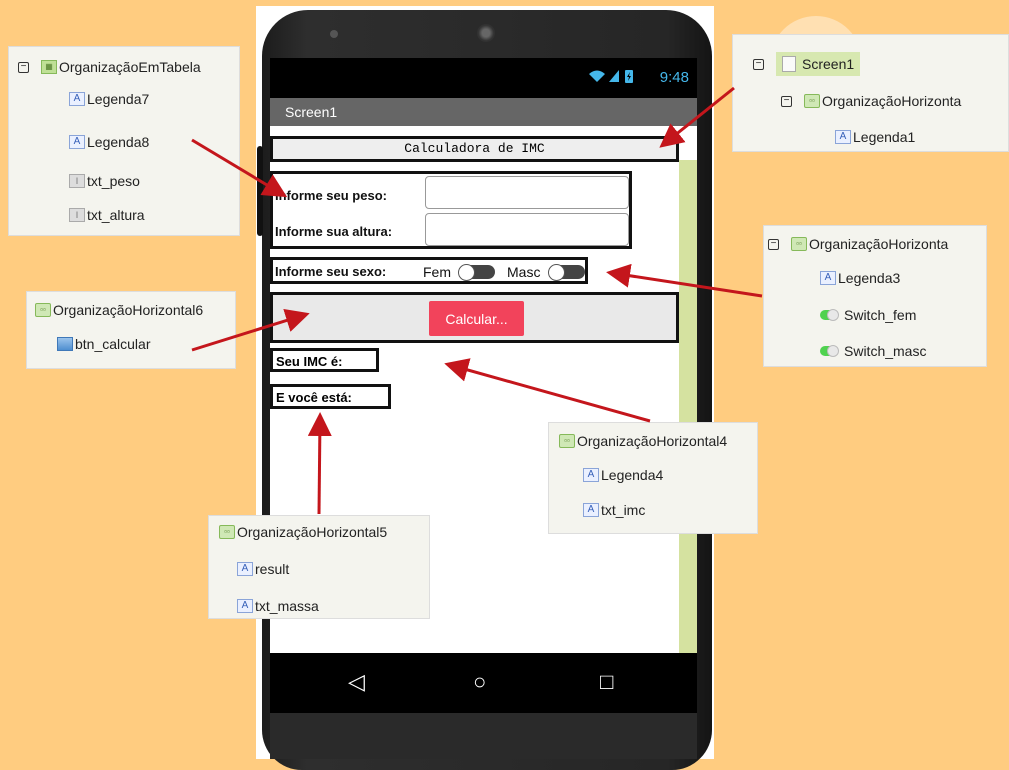 This screenshot has width=1009, height=770. Describe the element at coordinates (684, 280) in the screenshot. I see `arrow-sexo` at that location.